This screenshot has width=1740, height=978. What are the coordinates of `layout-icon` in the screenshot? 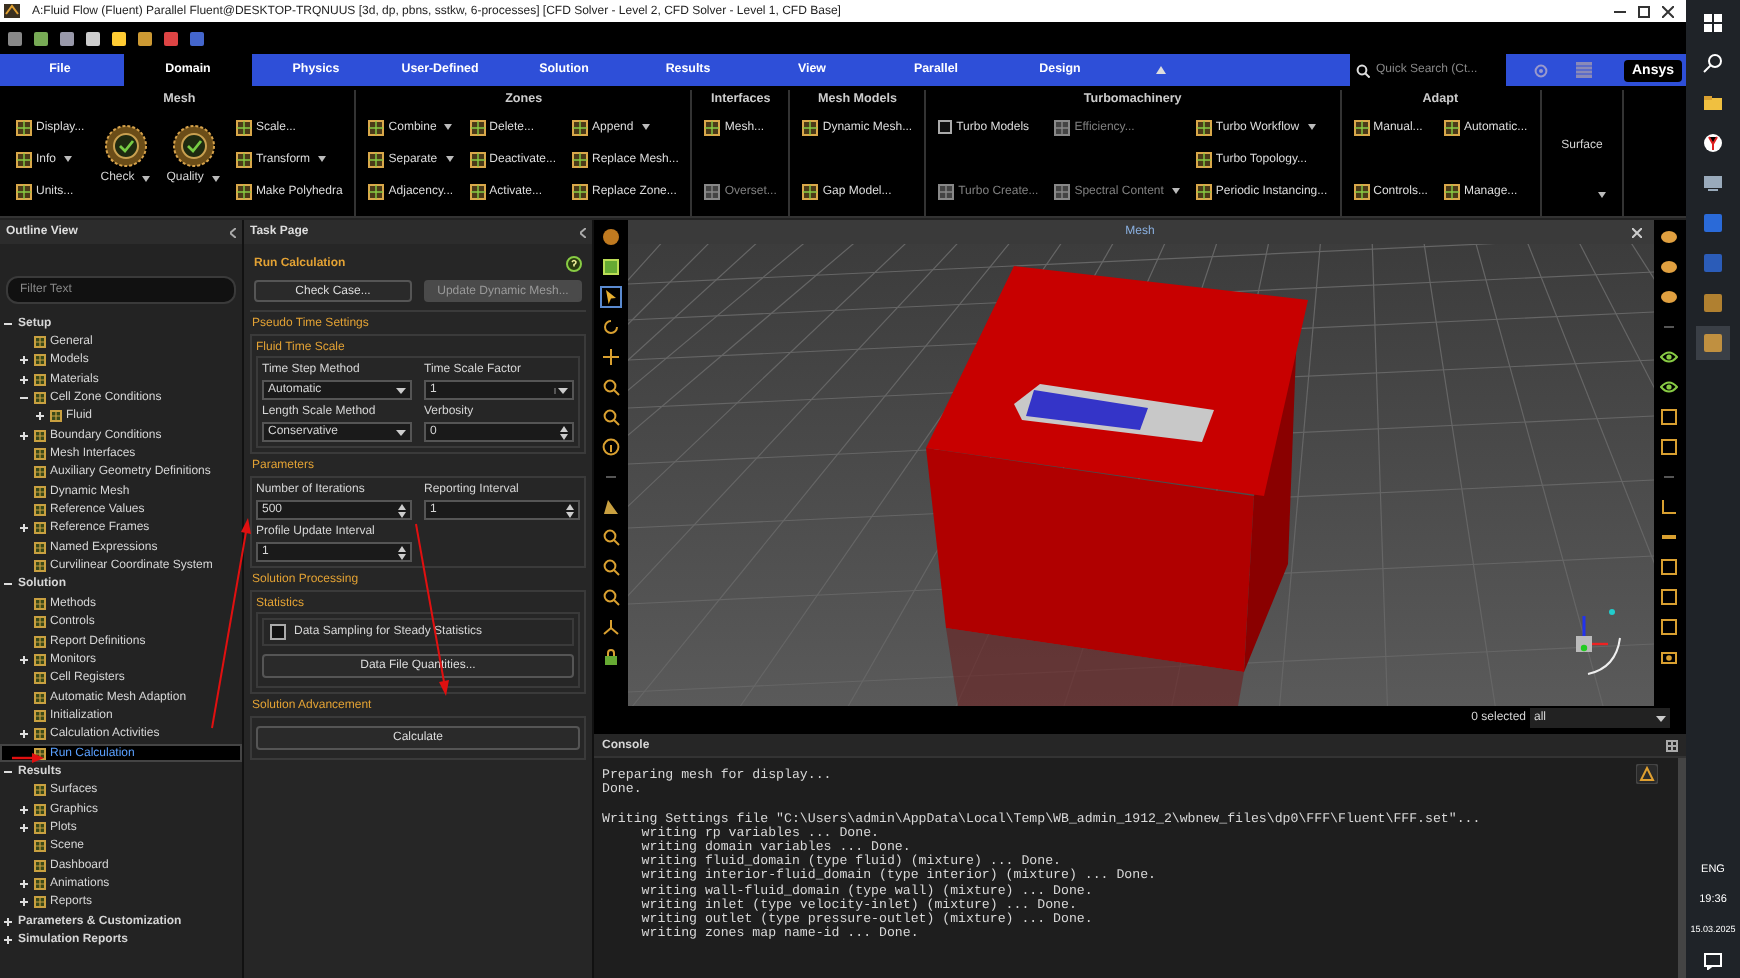 It's located at (1672, 745).